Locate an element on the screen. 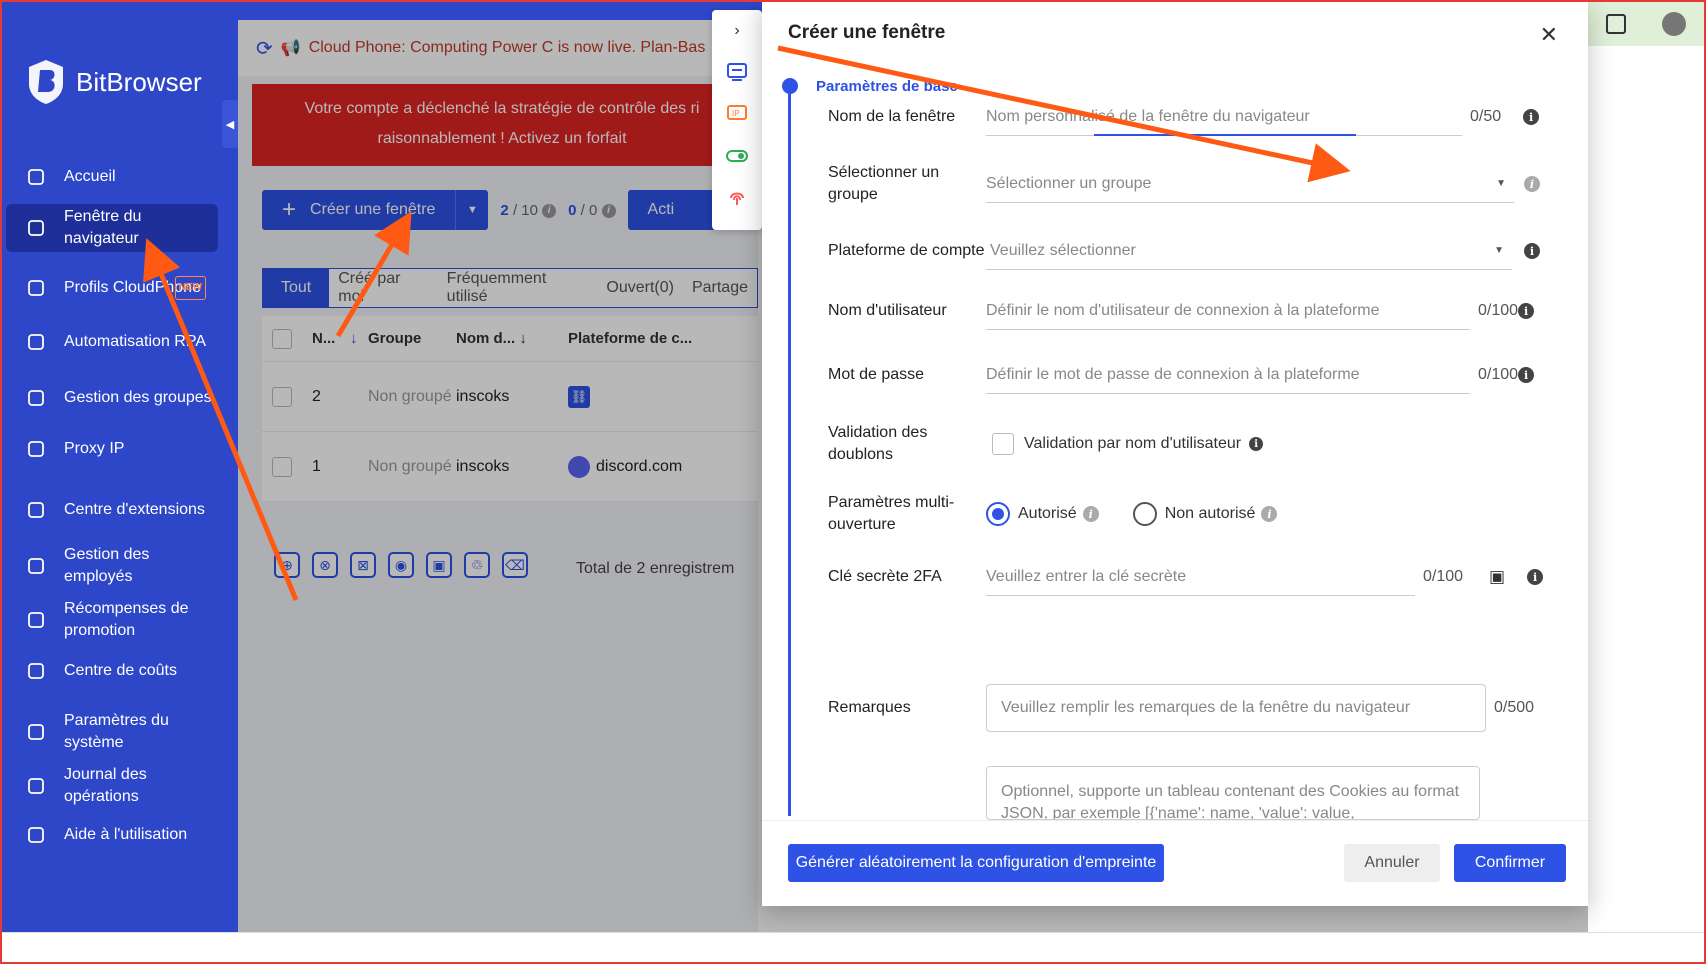  toggle-icon is located at coordinates (737, 156).